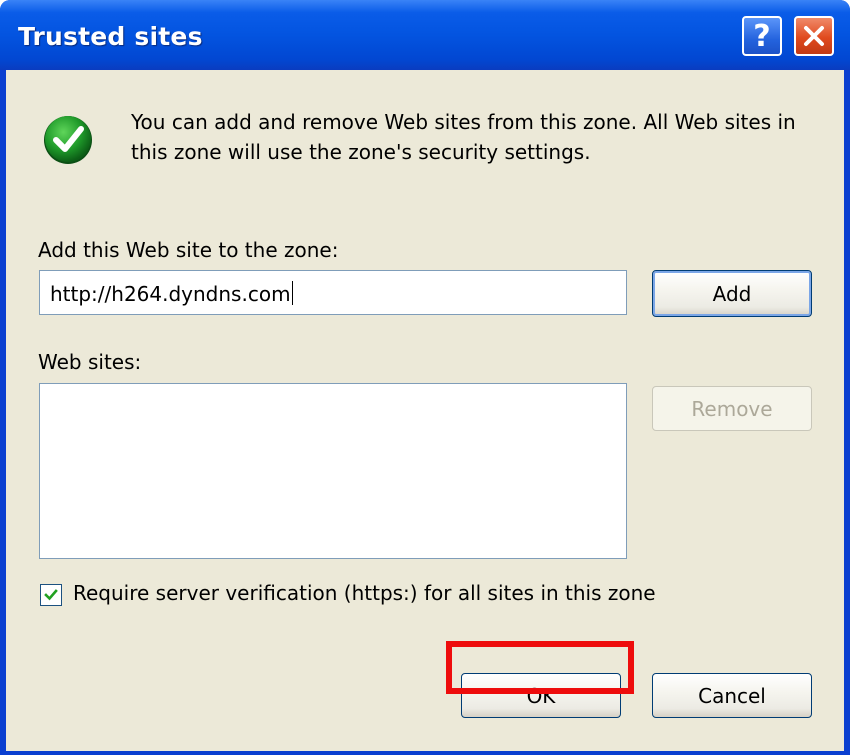 The image size is (850, 755). I want to click on close-button, so click(814, 36).